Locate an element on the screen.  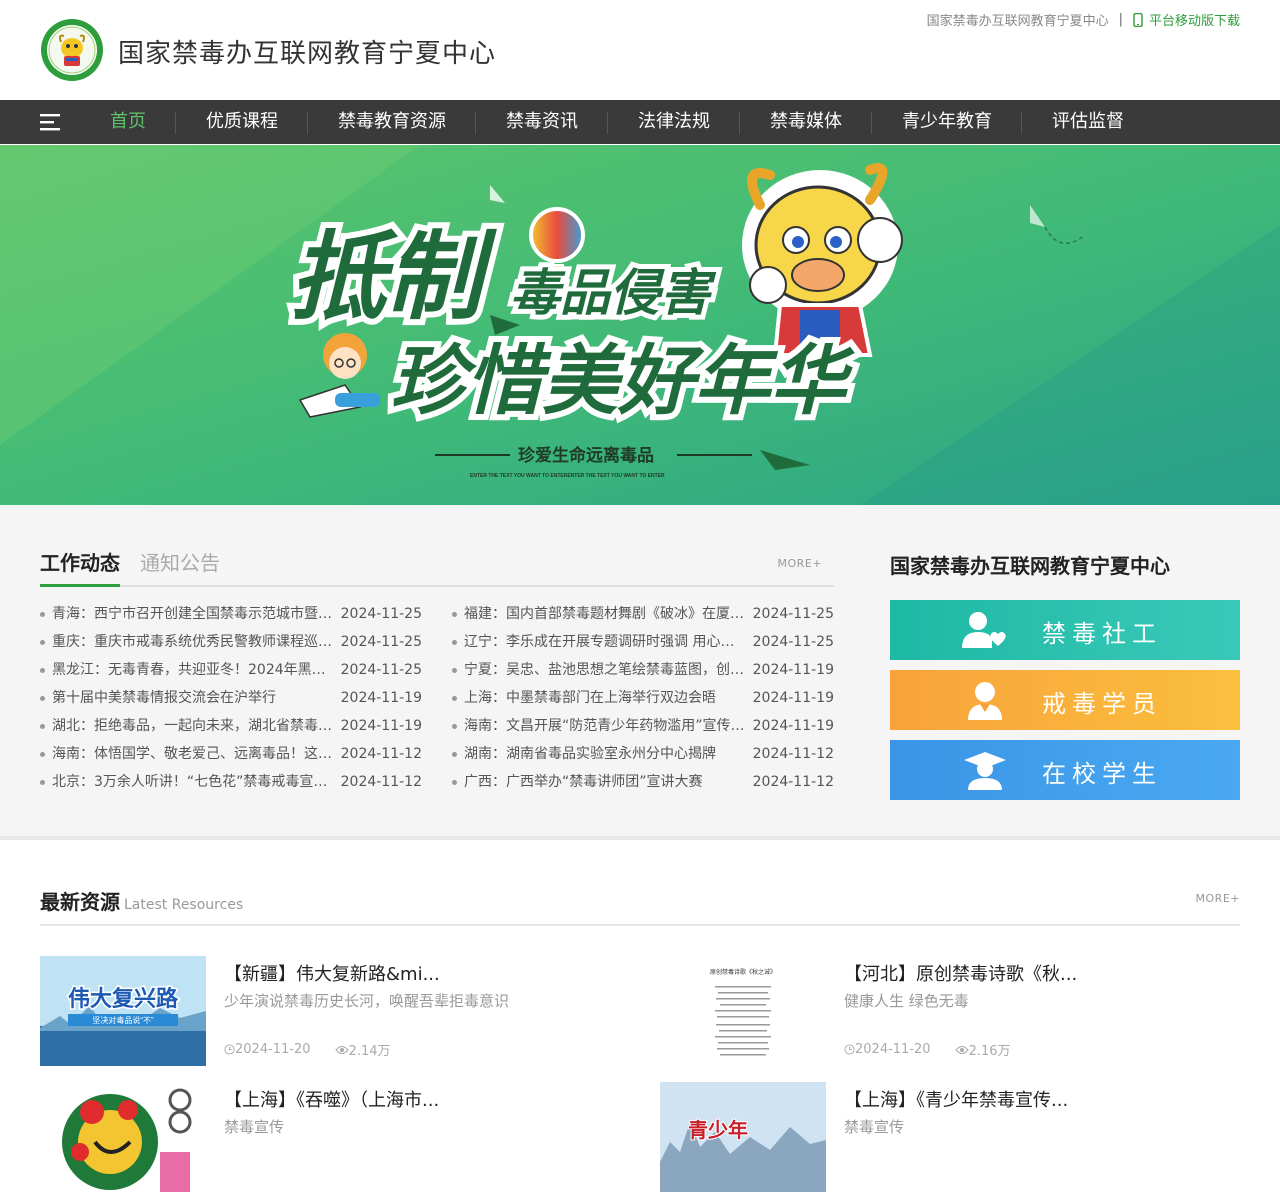
nav-item-resources: 禁毒教育资源 is located at coordinates (392, 122).